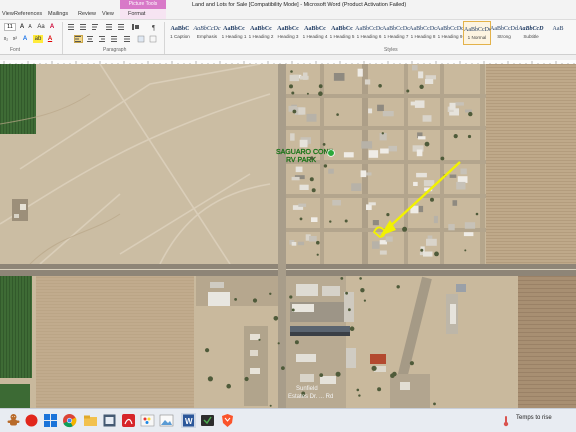 The image size is (576, 432). Describe the element at coordinates (506, 421) in the screenshot. I see `thermometer-icon` at that location.